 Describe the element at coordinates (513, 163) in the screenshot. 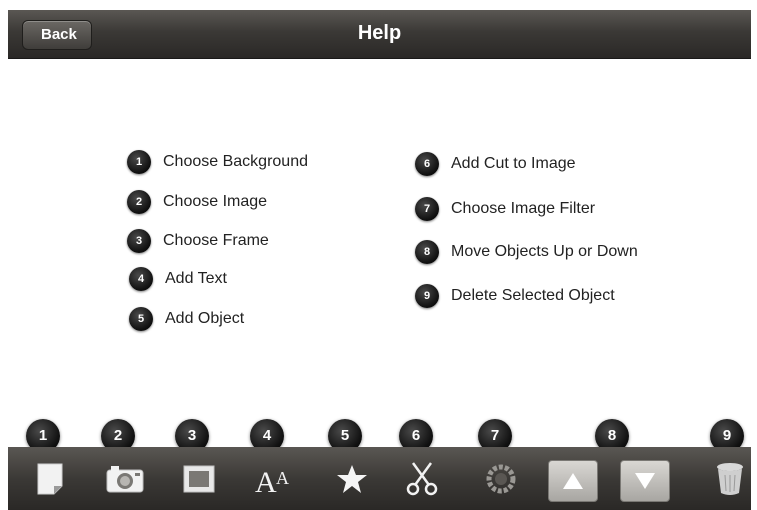

I see `help-item-label: Add Cut to Image` at that location.